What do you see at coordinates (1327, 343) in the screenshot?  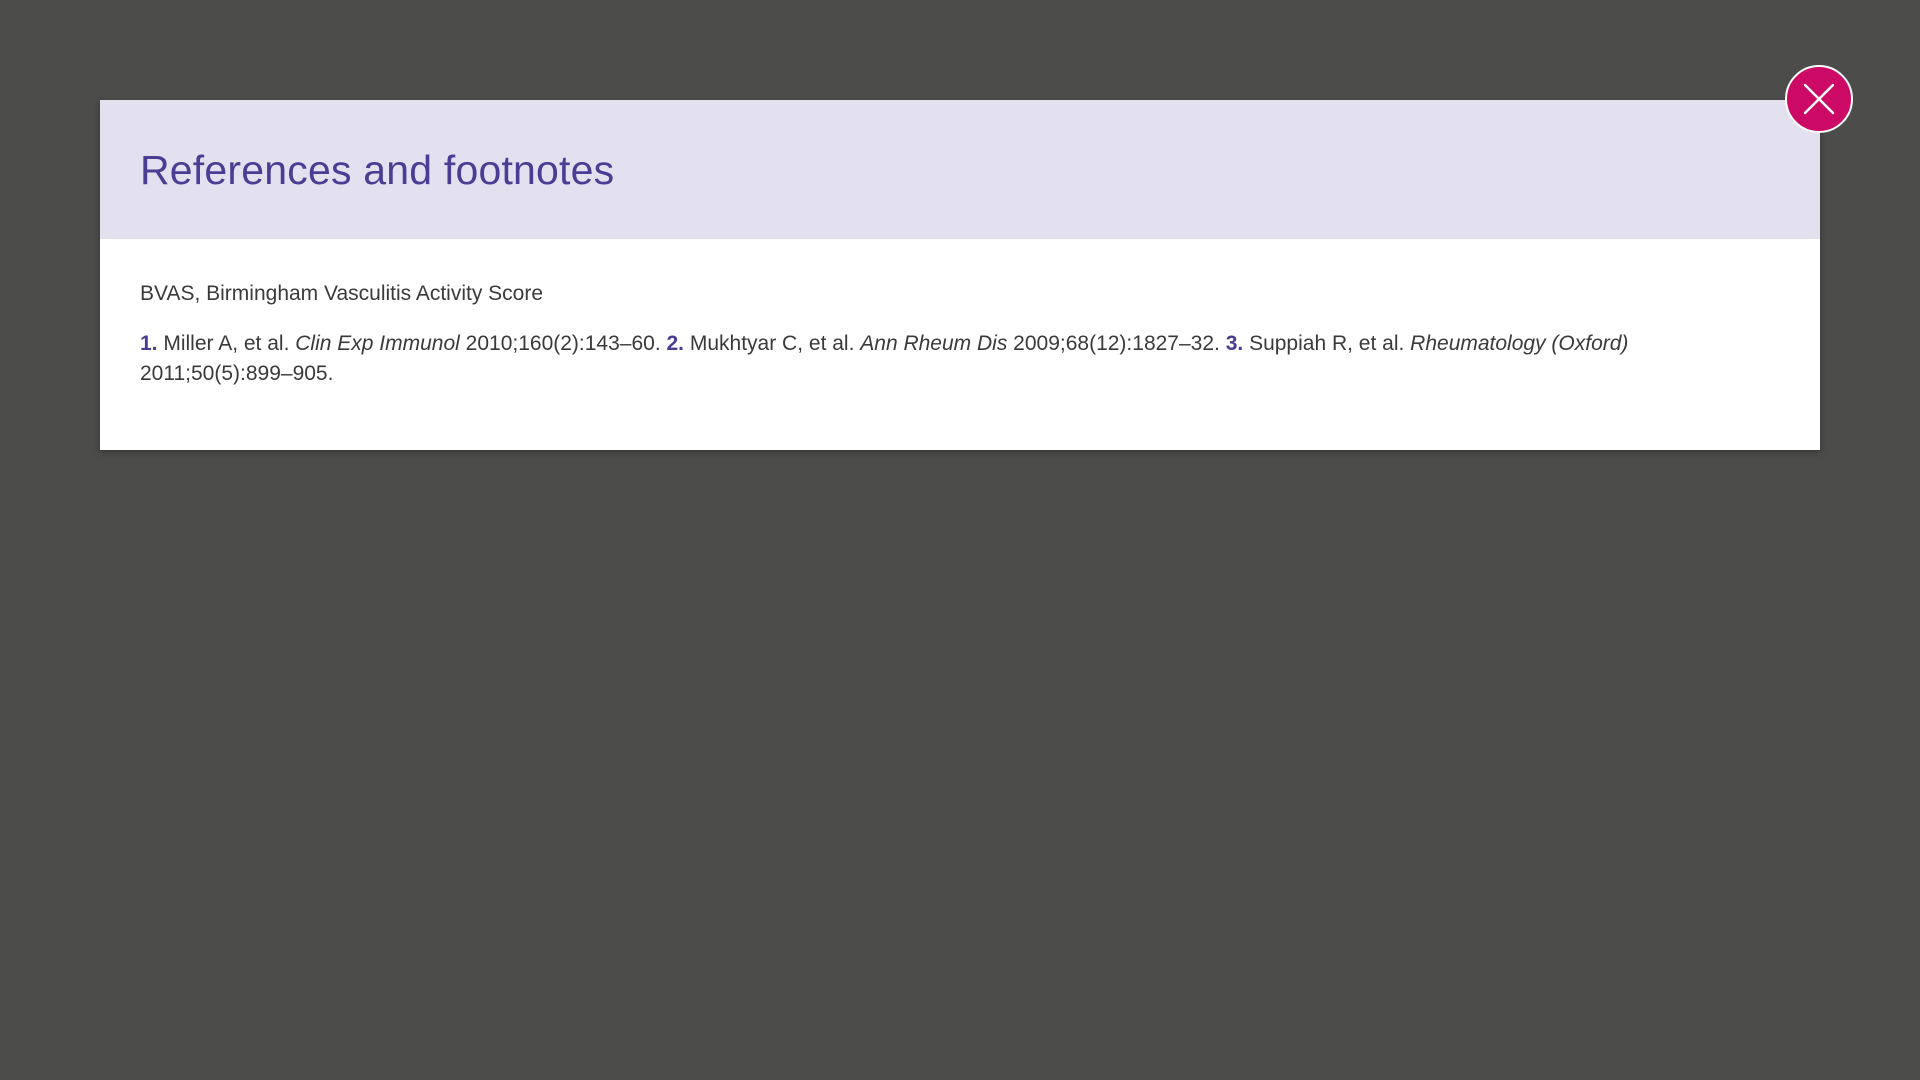 I see `reference-authors: Suppiah R, et al.` at bounding box center [1327, 343].